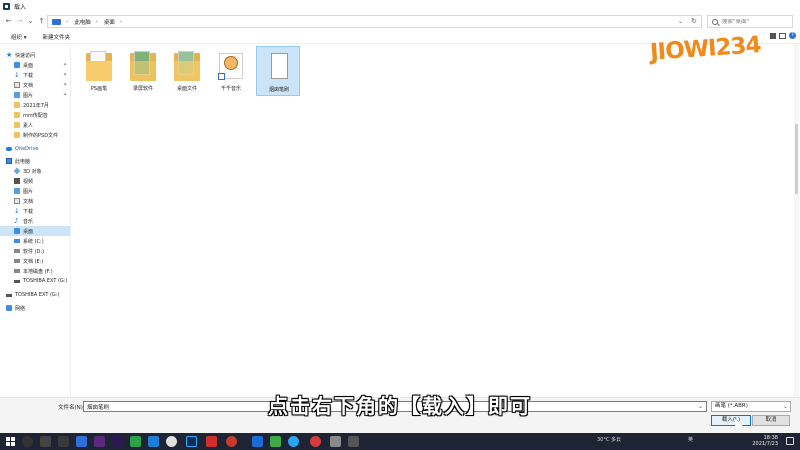 Image resolution: width=800 pixels, height=450 pixels. I want to click on nav-quick-access: ★ 快速访问, so click(35, 55).